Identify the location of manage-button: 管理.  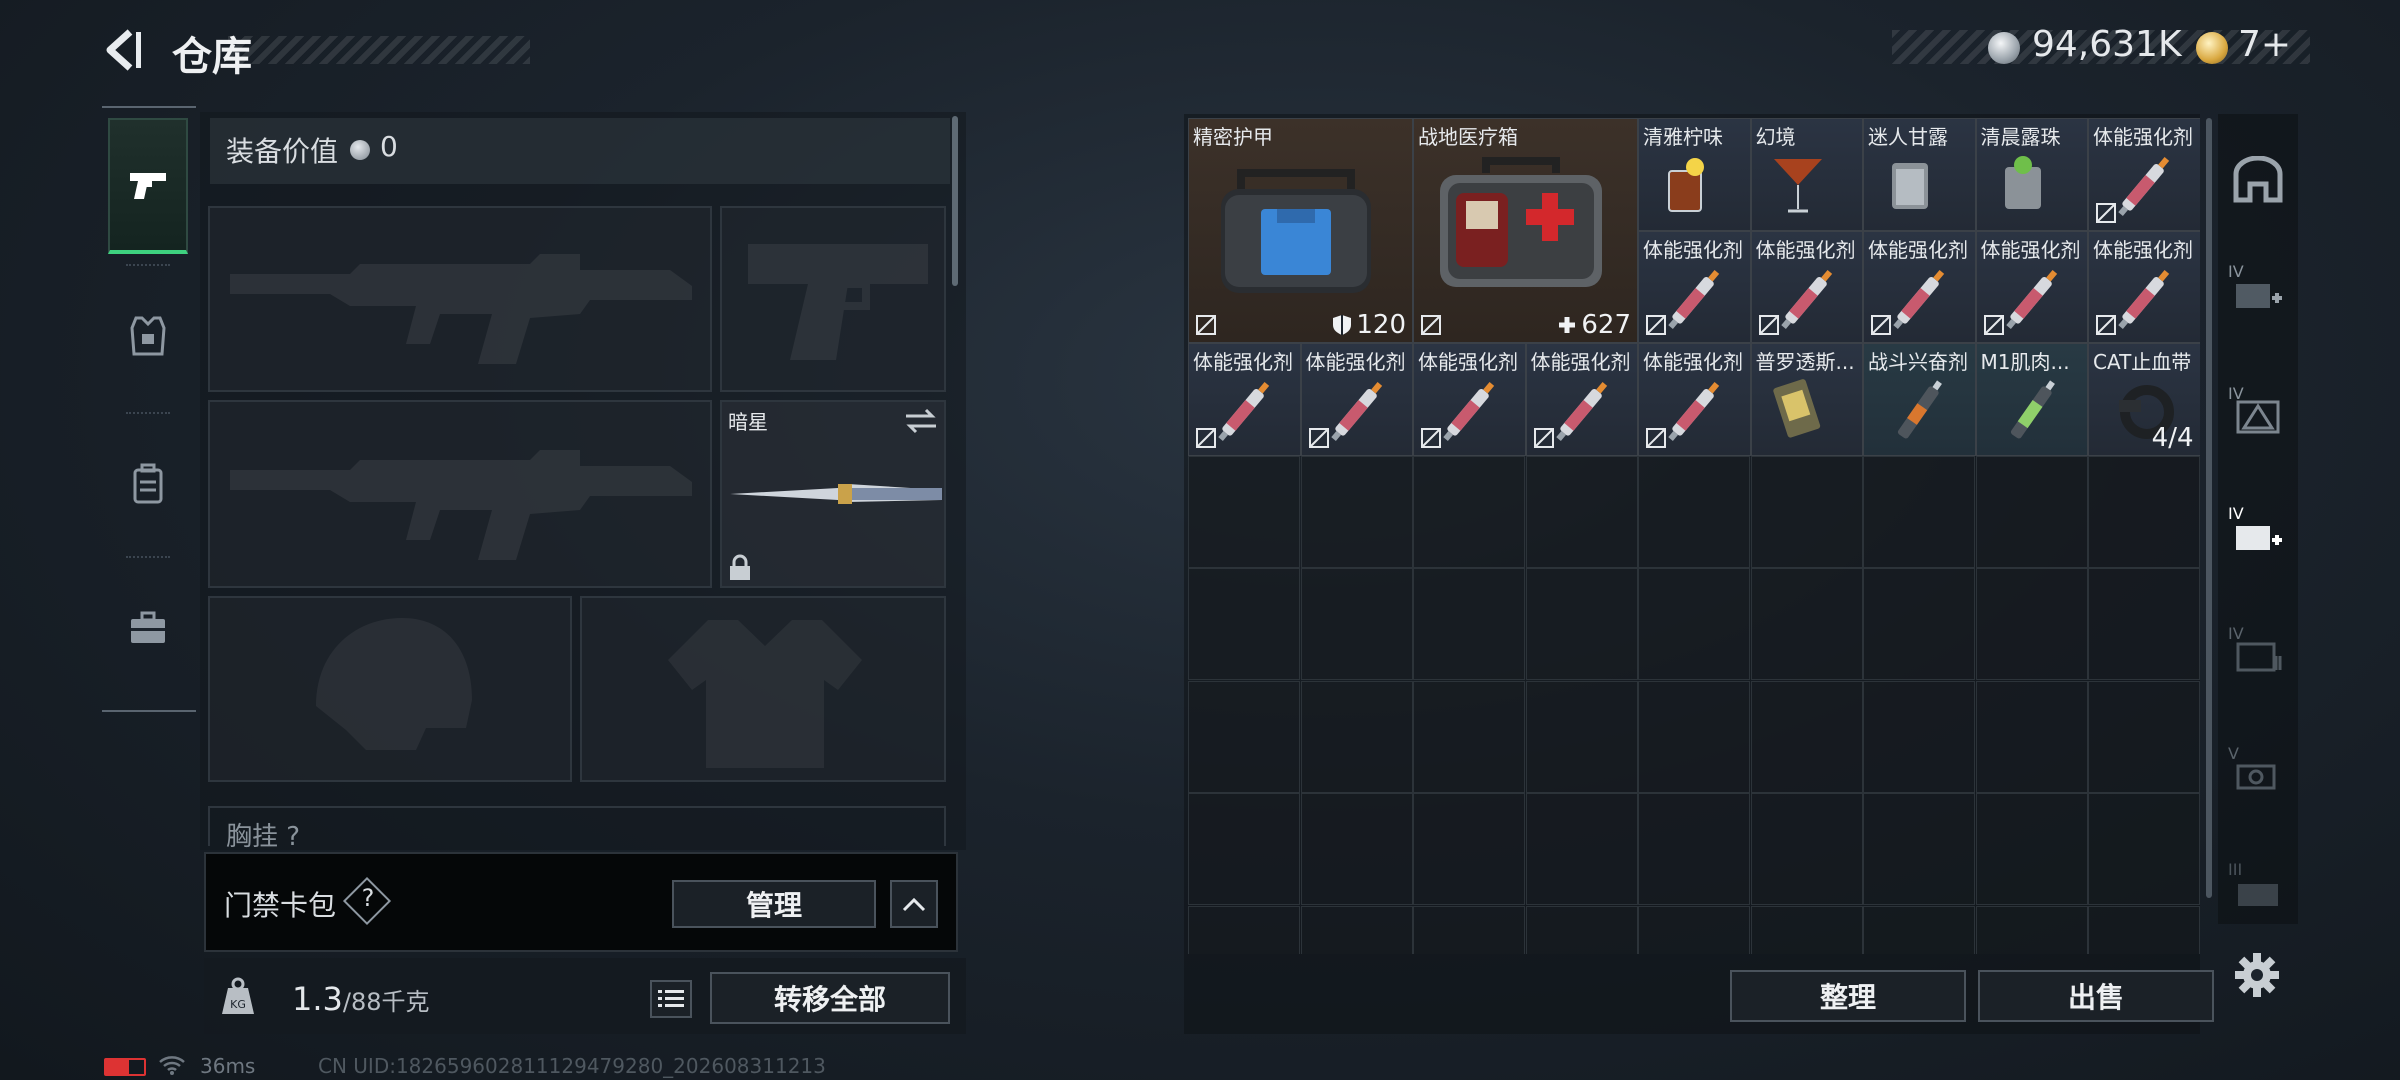
(774, 904).